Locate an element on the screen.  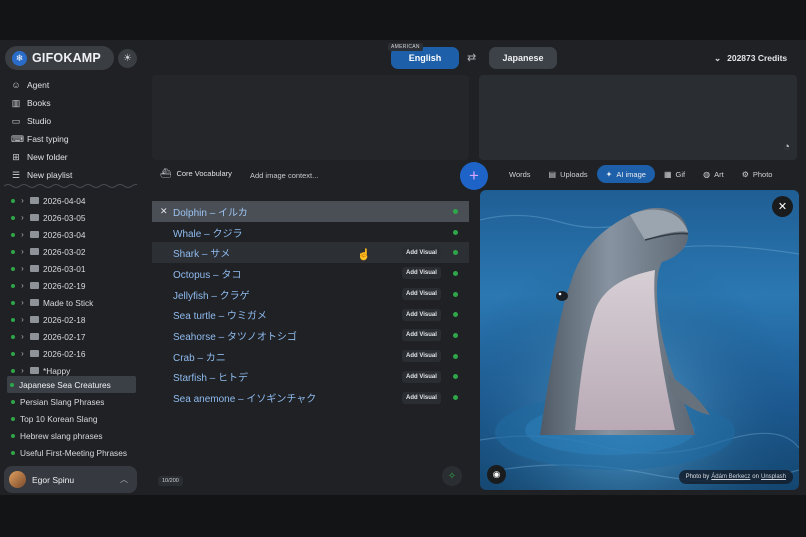
chevron-up-icon: ︿ is located at coordinates (124, 479).